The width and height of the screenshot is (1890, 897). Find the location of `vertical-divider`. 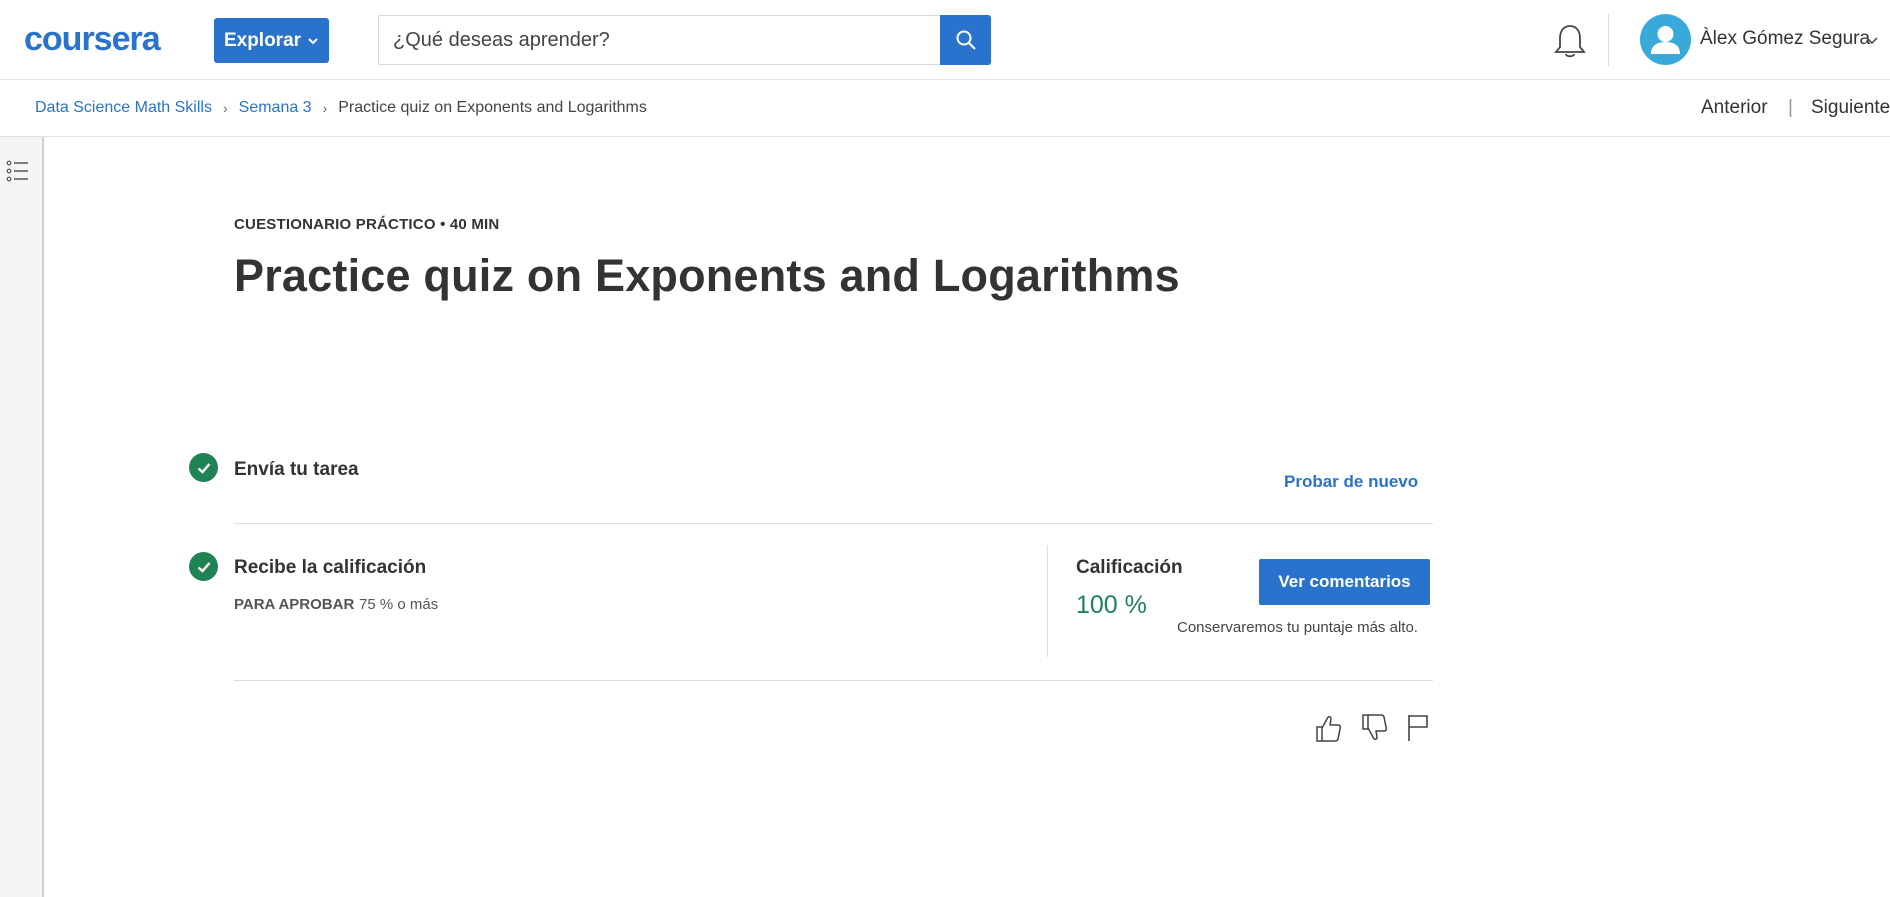

vertical-divider is located at coordinates (1047, 601).